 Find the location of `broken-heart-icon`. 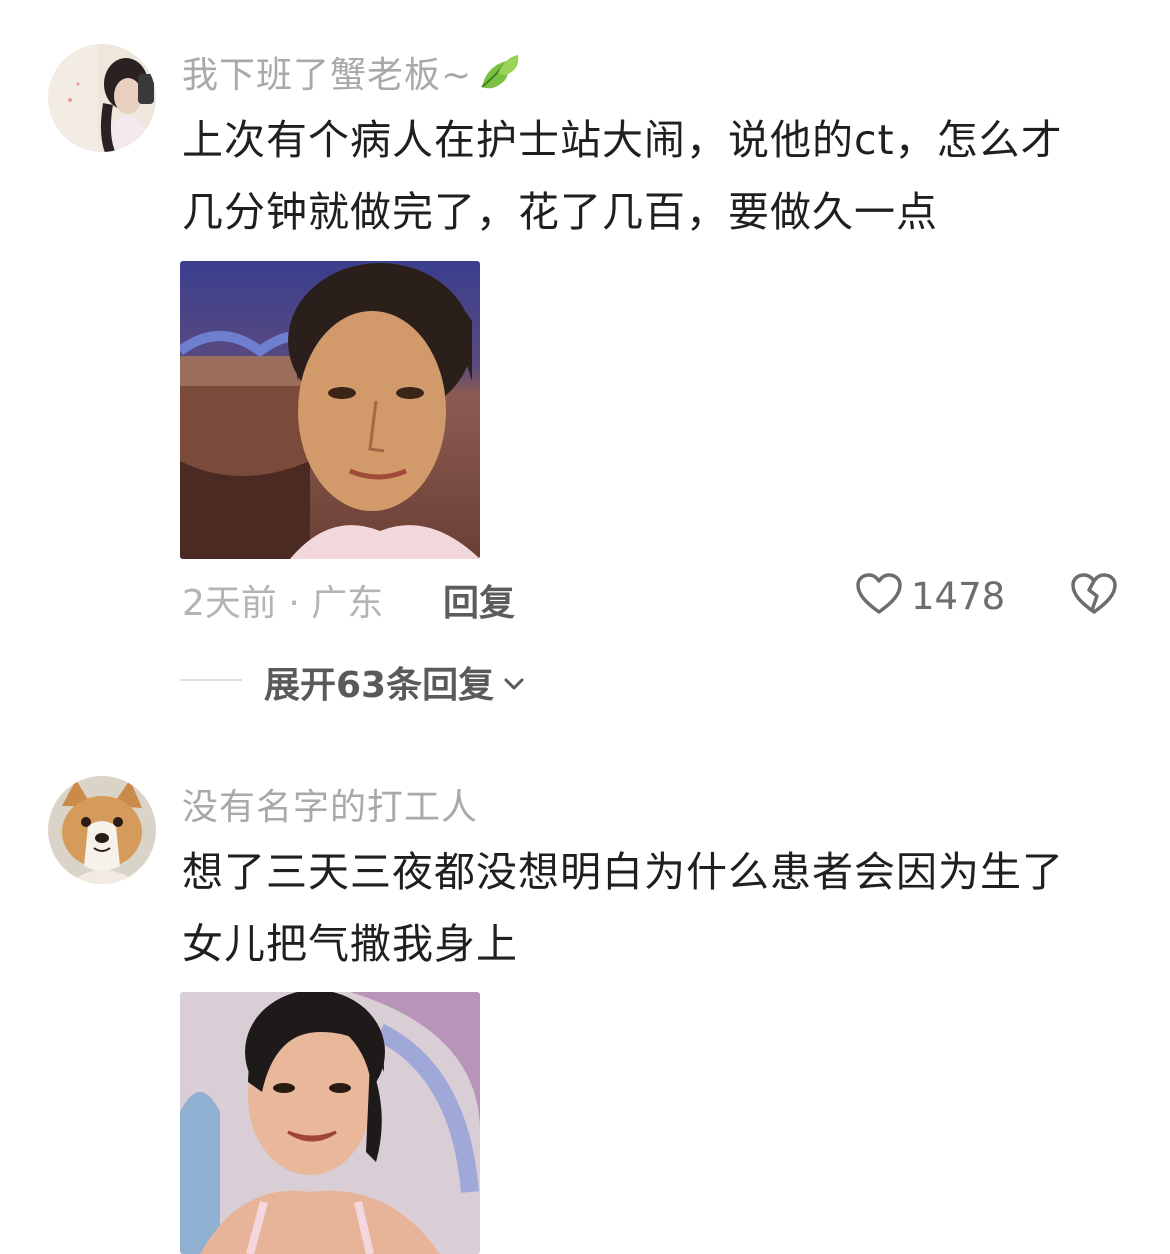

broken-heart-icon is located at coordinates (1094, 596).